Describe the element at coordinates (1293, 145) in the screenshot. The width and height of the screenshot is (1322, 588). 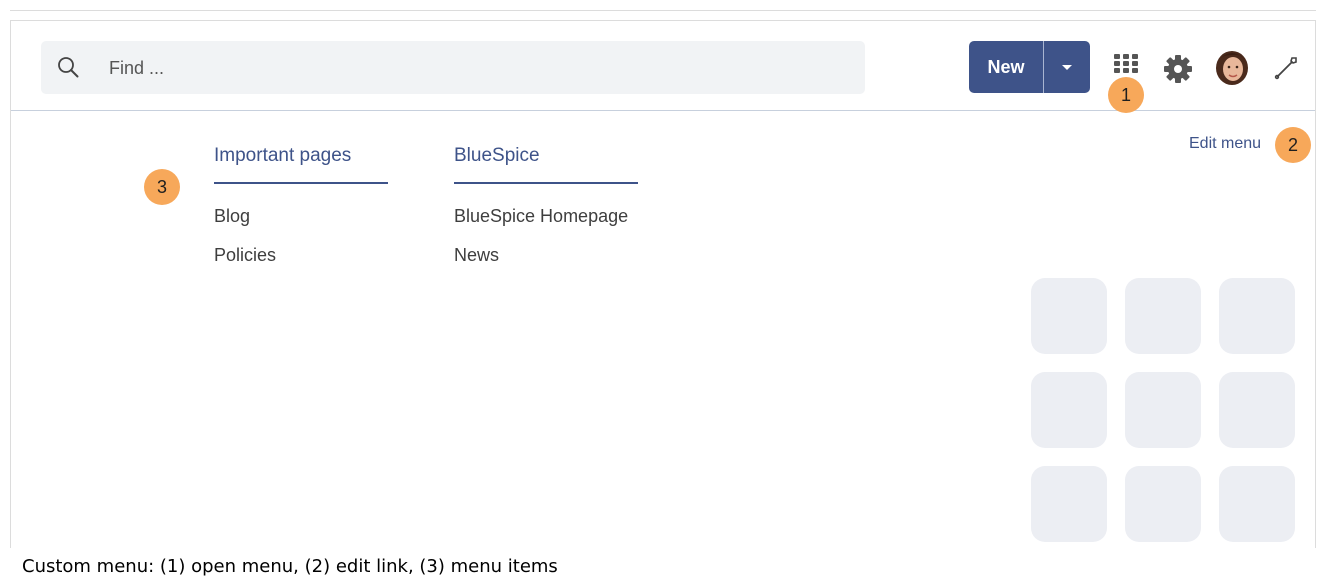
I see `callout-badge-2: 2` at that location.